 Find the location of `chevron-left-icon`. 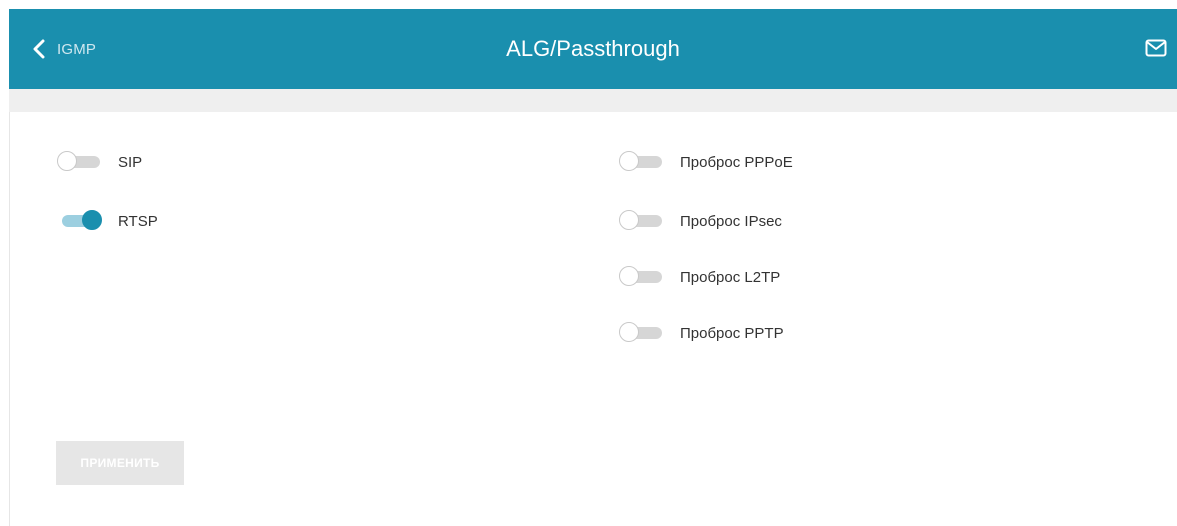

chevron-left-icon is located at coordinates (39, 49).